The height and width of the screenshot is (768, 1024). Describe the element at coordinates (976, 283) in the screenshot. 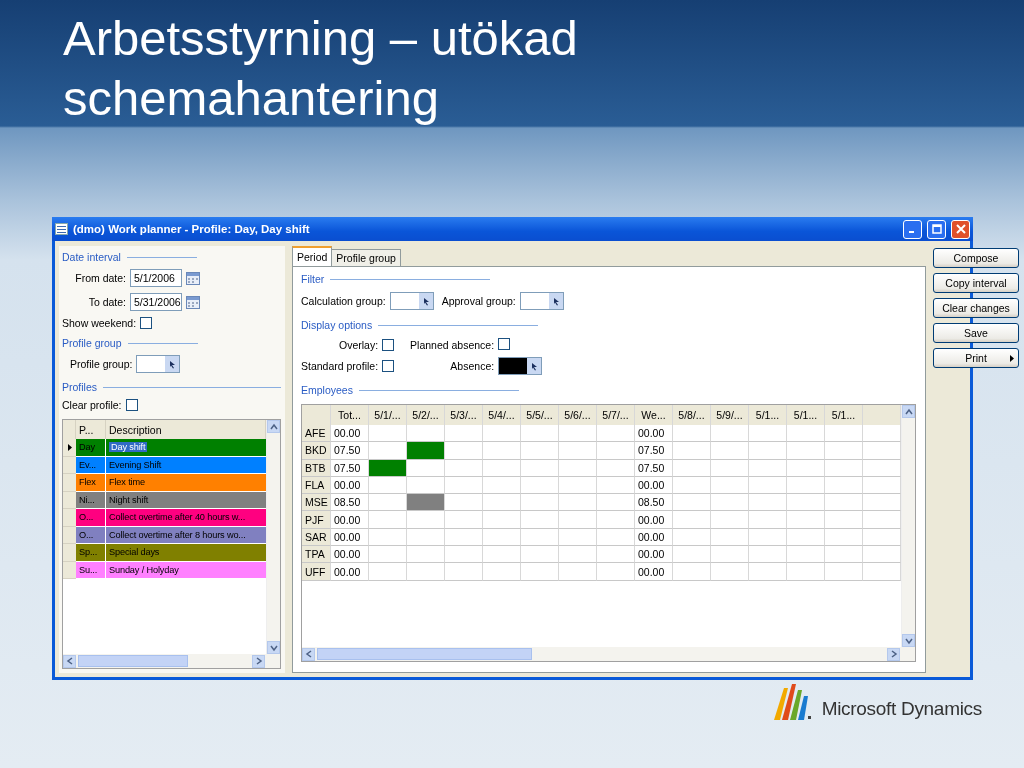

I see `action-button: Copy interval` at that location.